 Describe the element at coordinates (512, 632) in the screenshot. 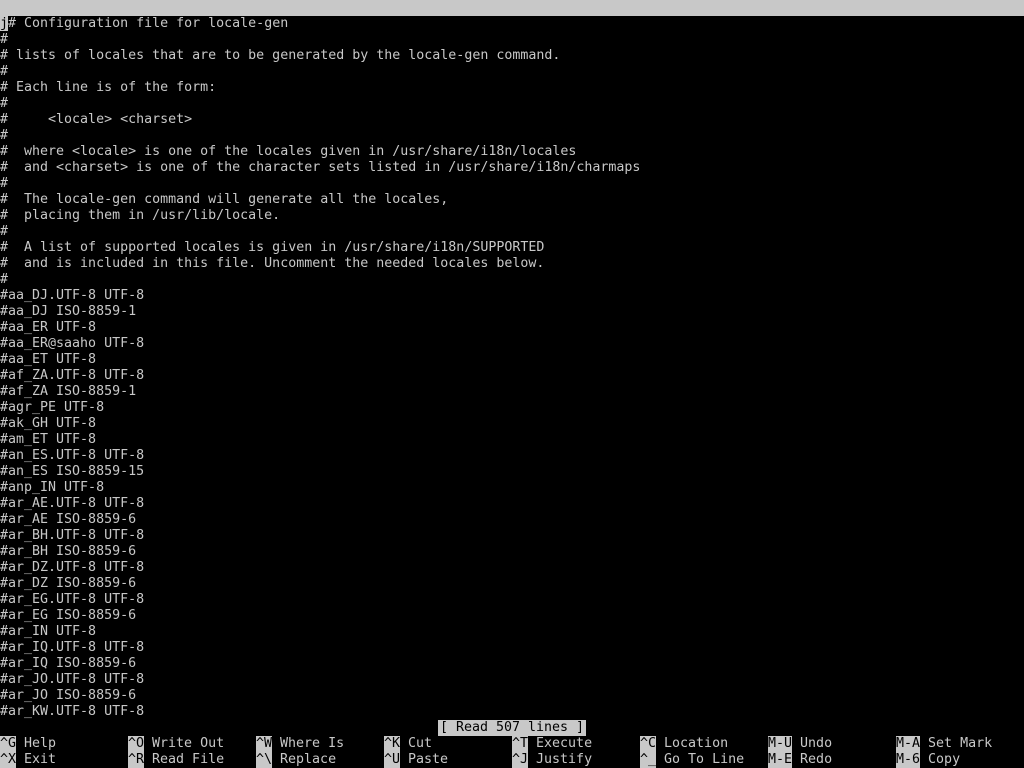

I see `editor-line: #ar_IN UTF-8` at that location.